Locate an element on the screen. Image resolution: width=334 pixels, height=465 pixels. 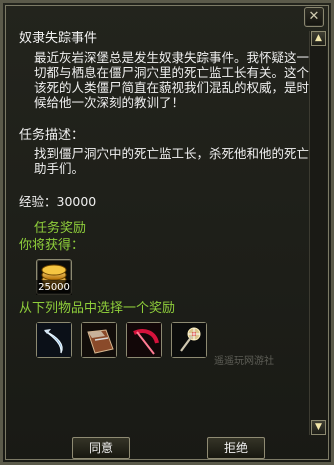
scroll-up-arrow-icon is located at coordinates (318, 38).